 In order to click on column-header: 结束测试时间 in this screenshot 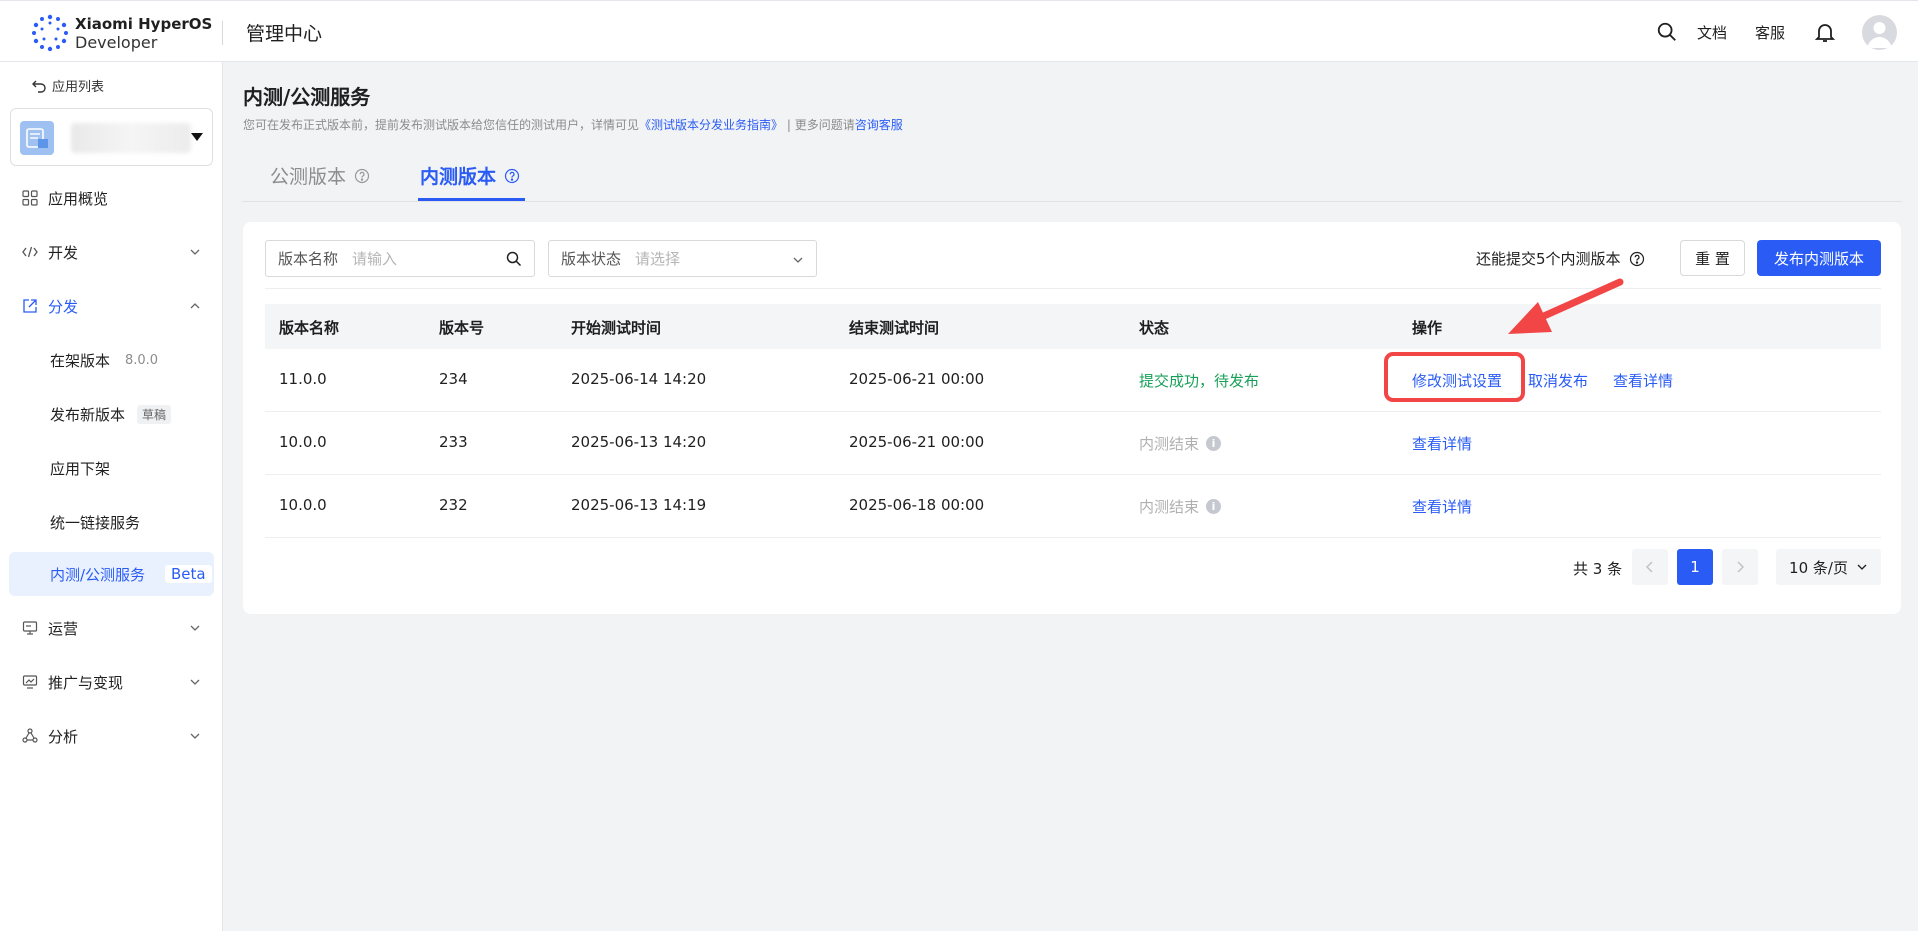, I will do `click(894, 328)`.